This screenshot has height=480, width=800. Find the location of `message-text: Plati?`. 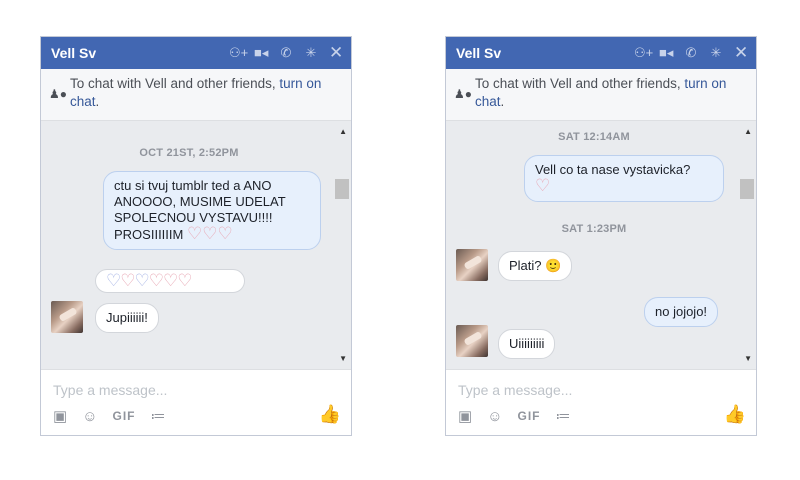

message-text: Plati? is located at coordinates (525, 265).